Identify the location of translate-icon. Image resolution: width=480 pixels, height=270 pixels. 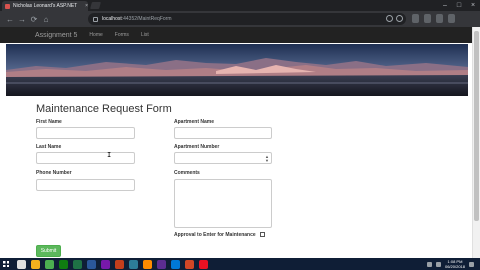
(389, 18).